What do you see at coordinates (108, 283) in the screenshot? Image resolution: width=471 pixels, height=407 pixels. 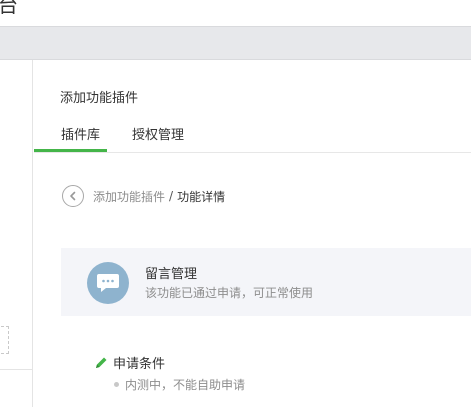 I see `chat-bubble-icon` at bounding box center [108, 283].